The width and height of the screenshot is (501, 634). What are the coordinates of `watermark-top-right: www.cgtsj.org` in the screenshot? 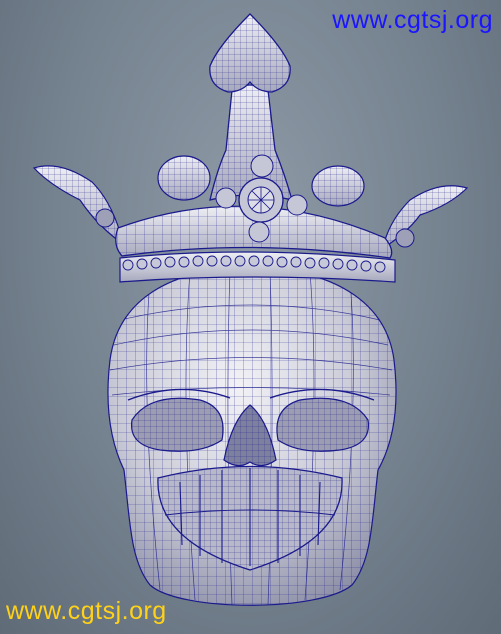 It's located at (412, 20).